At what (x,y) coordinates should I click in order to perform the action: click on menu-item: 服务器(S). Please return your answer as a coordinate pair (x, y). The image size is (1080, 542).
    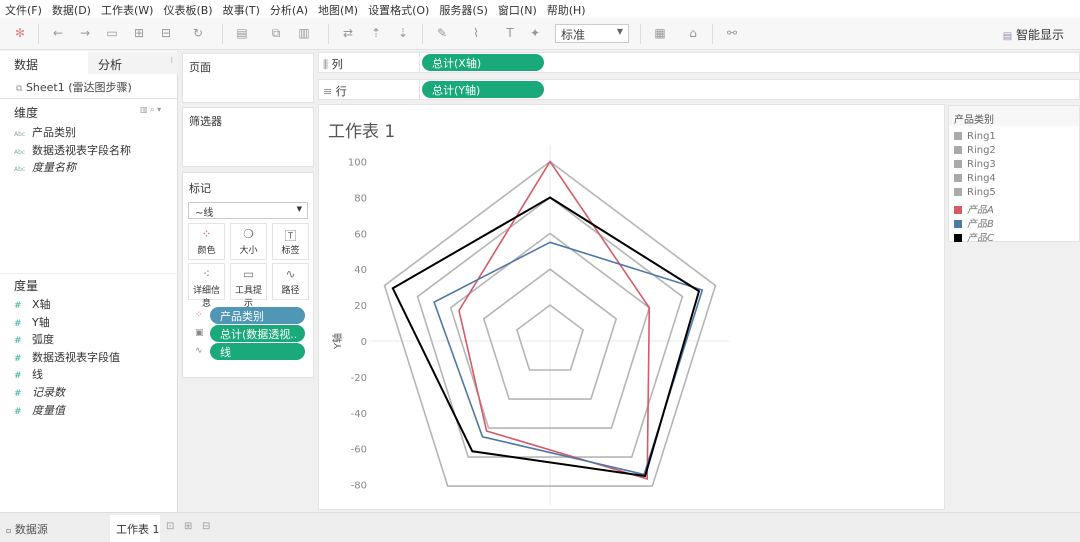
    Looking at the image, I should click on (463, 9).